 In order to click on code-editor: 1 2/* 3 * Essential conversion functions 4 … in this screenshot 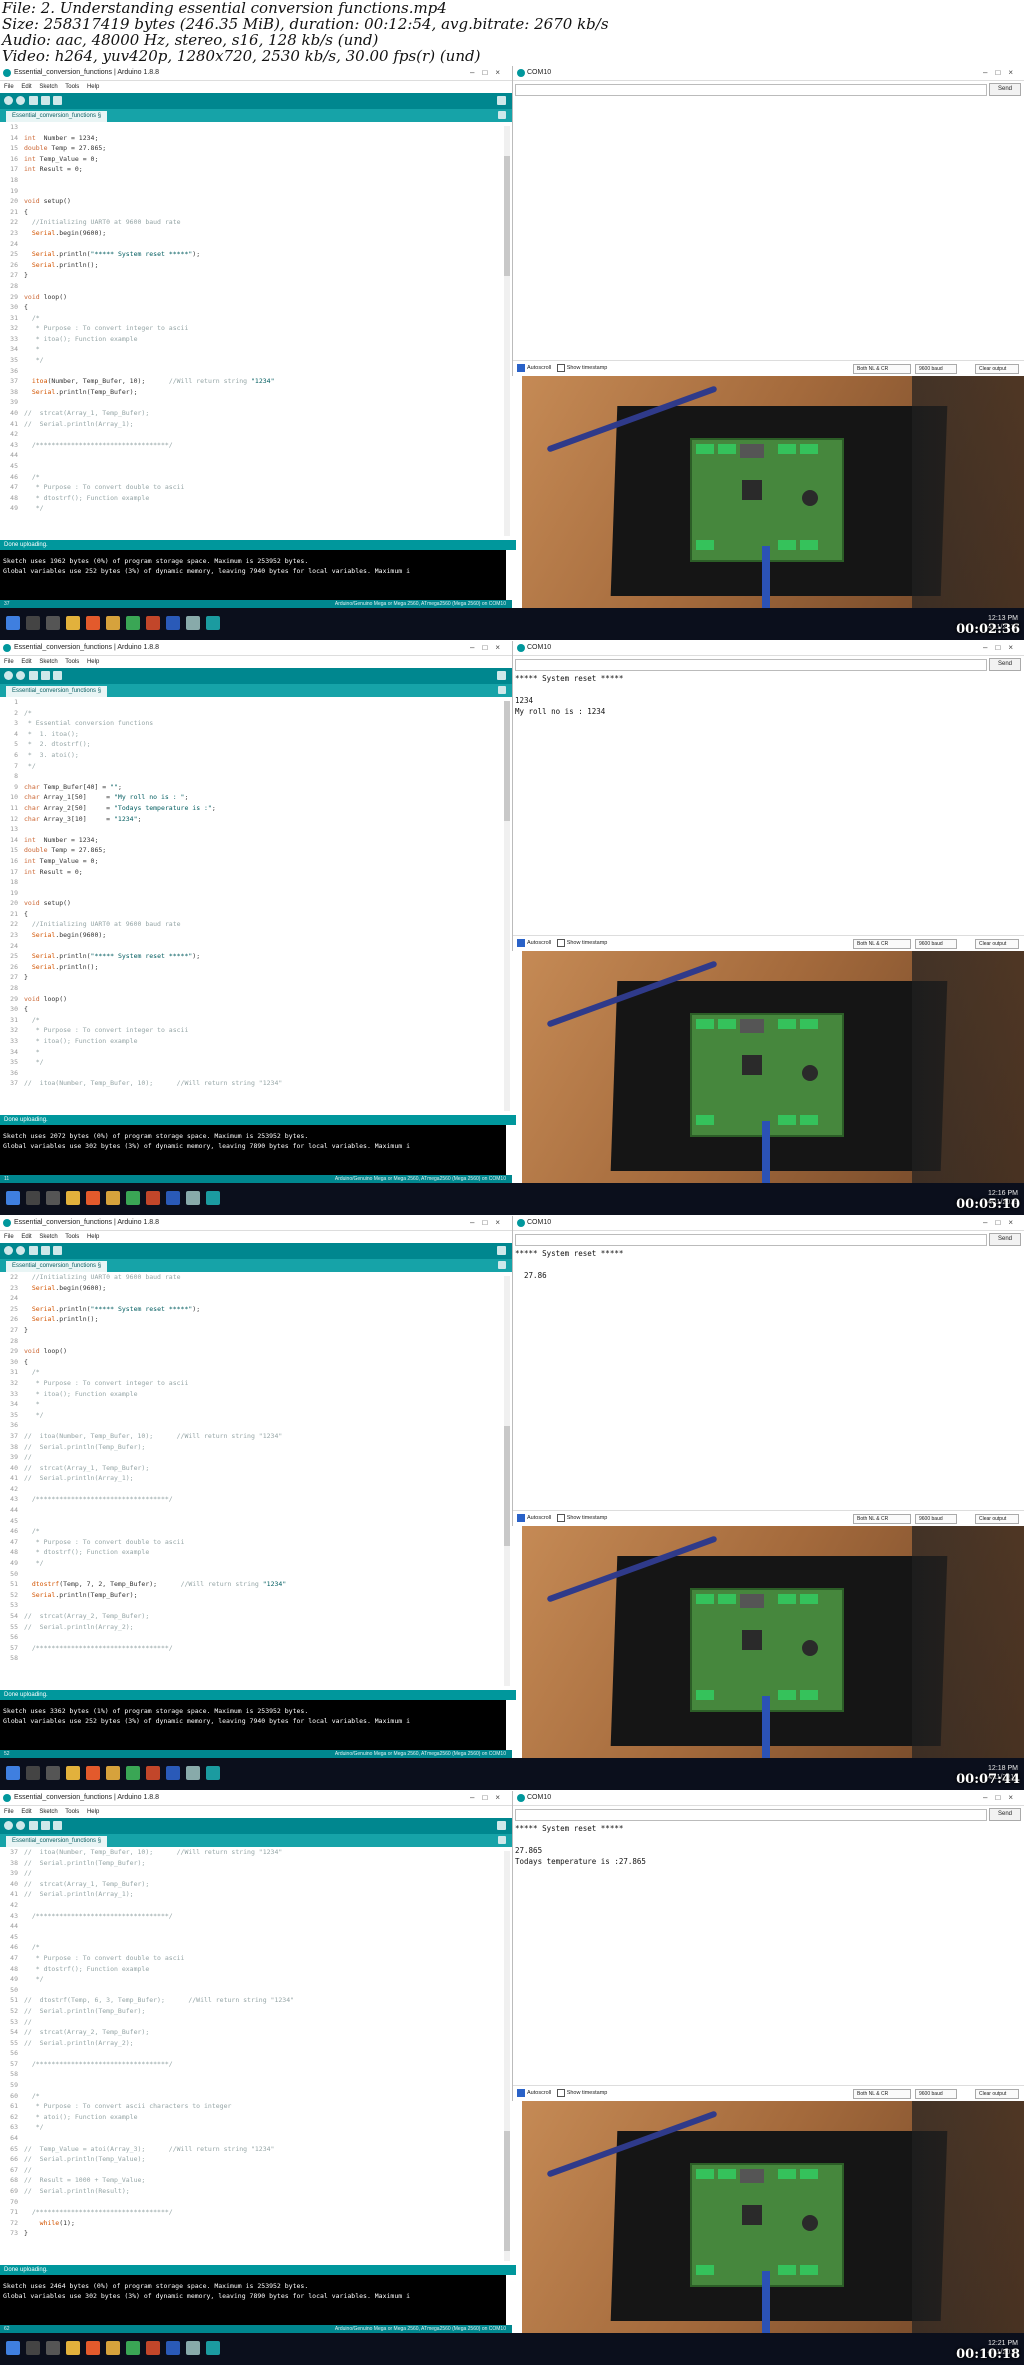, I will do `click(252, 906)`.